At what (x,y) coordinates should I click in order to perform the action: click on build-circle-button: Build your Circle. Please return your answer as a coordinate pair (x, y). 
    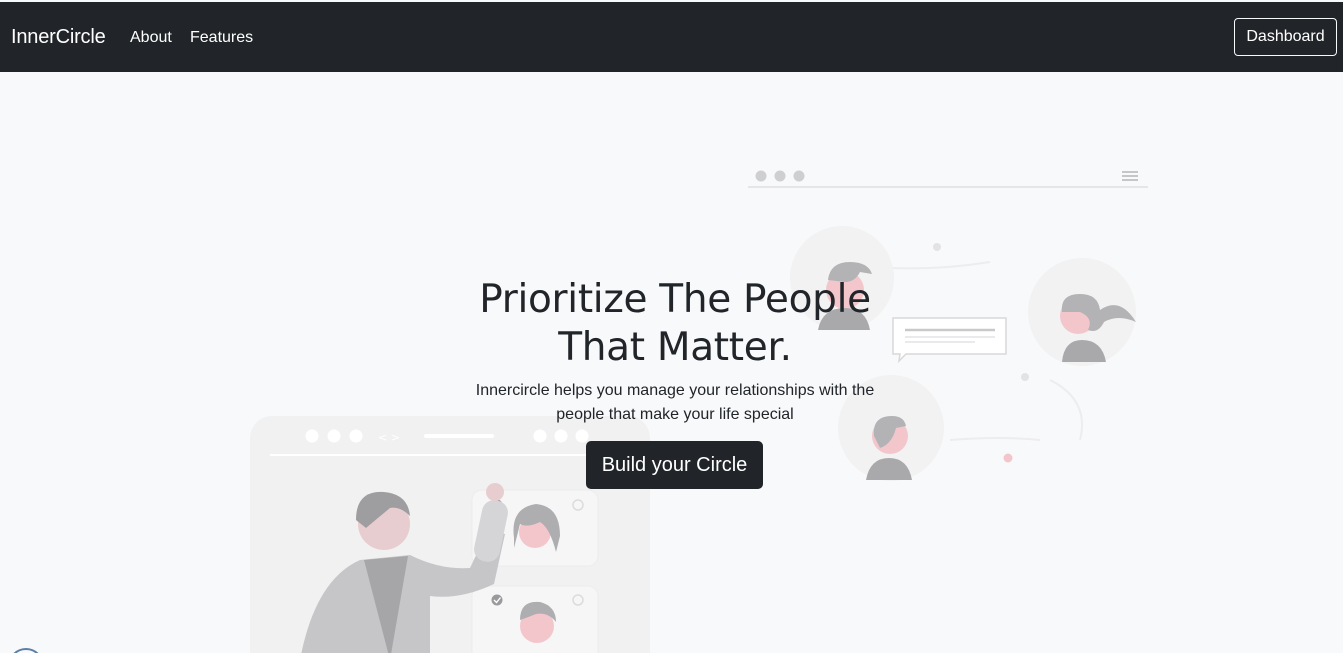
    Looking at the image, I should click on (674, 465).